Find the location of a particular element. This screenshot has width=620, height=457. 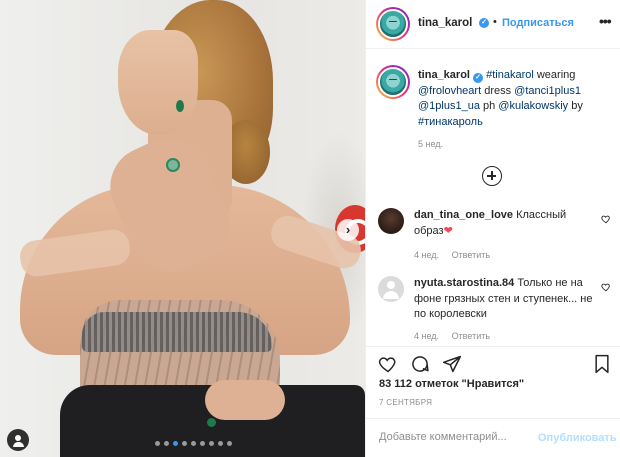

caption-timestamp: 5 нед. is located at coordinates (430, 144).